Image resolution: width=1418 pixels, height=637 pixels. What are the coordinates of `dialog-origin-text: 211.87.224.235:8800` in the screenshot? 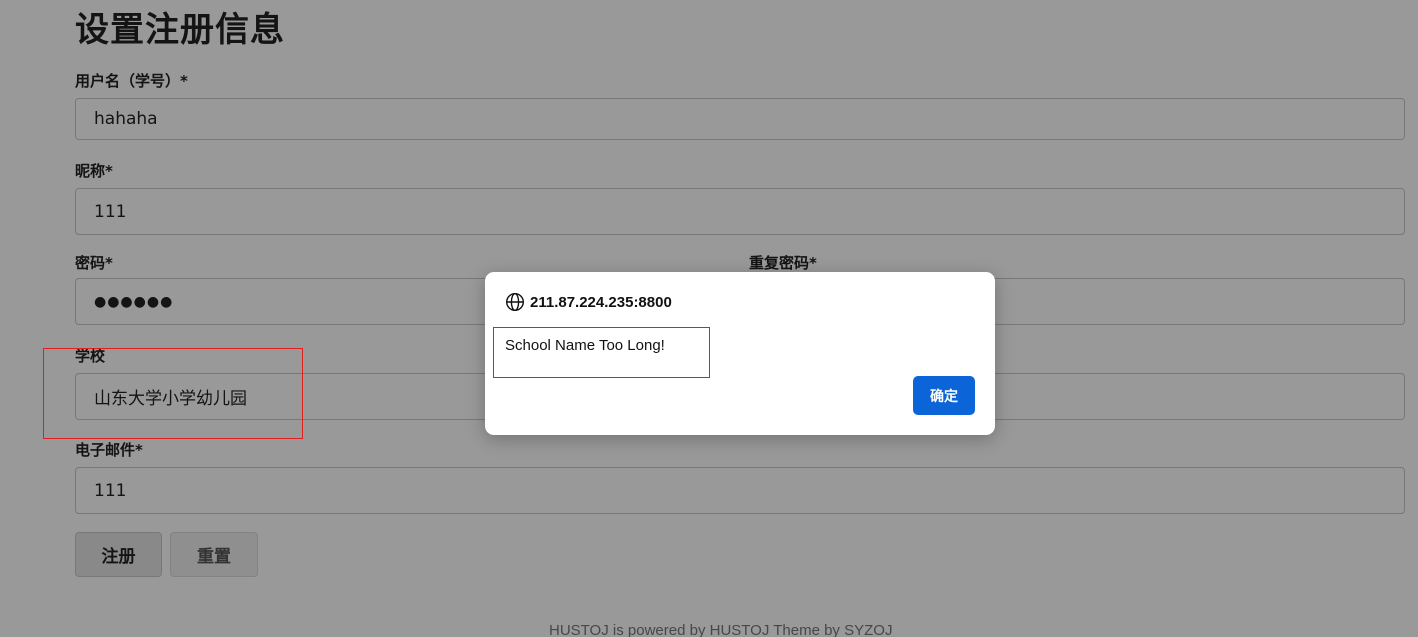 It's located at (601, 302).